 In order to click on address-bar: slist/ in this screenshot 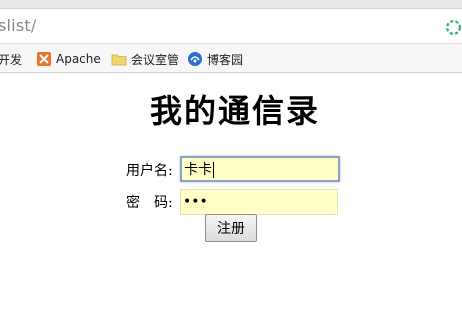, I will do `click(231, 26)`.